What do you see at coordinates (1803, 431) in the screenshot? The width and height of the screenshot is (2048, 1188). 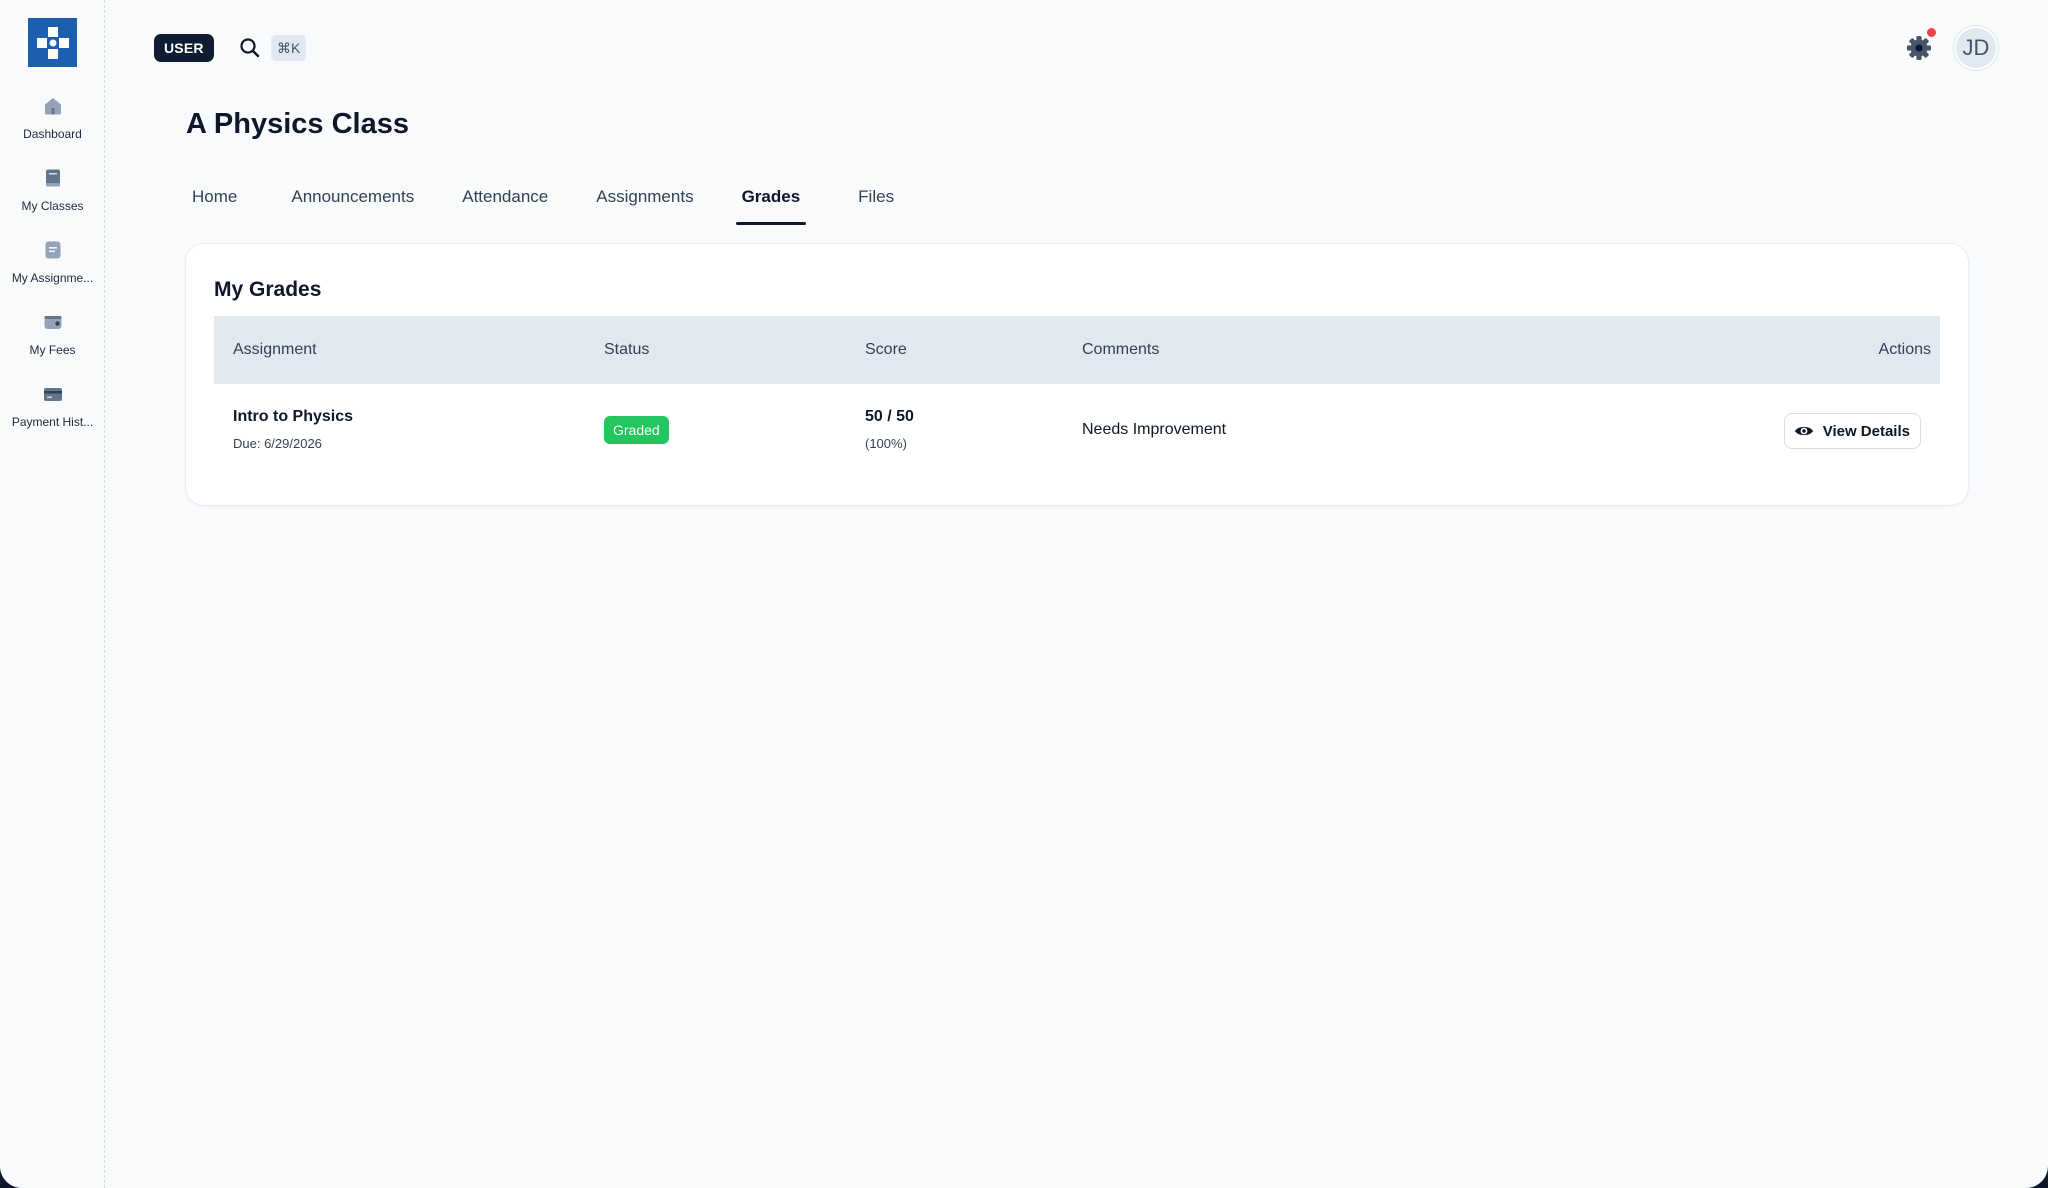 I see `eye-icon` at bounding box center [1803, 431].